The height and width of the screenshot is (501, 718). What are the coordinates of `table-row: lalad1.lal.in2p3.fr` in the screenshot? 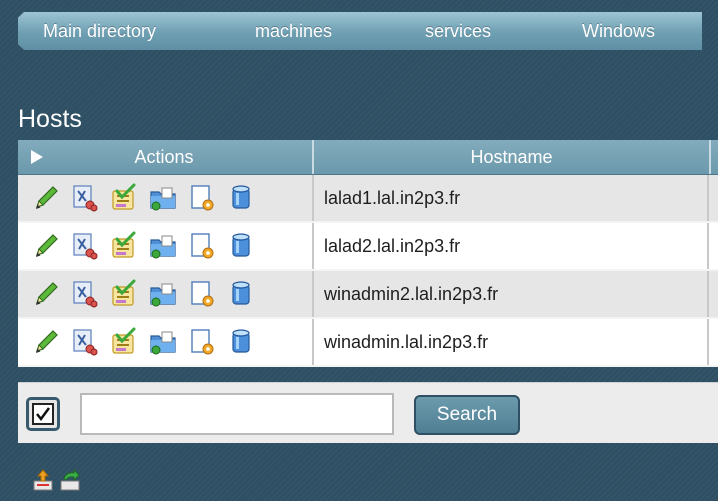 It's located at (368, 199).